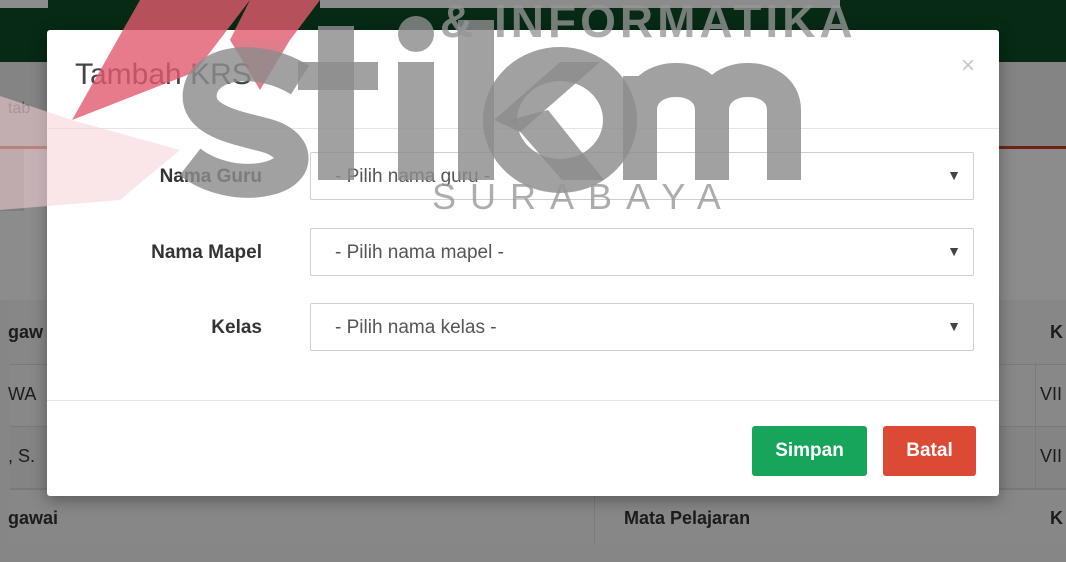  Describe the element at coordinates (642, 252) in the screenshot. I see `nama-mapel-select: - Pilih nama mapel - ▼` at that location.